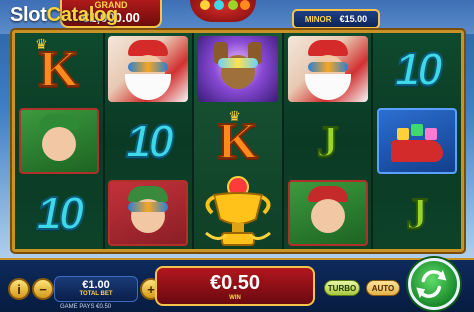 The height and width of the screenshot is (312, 474). I want to click on auto-button: AUTO, so click(383, 288).